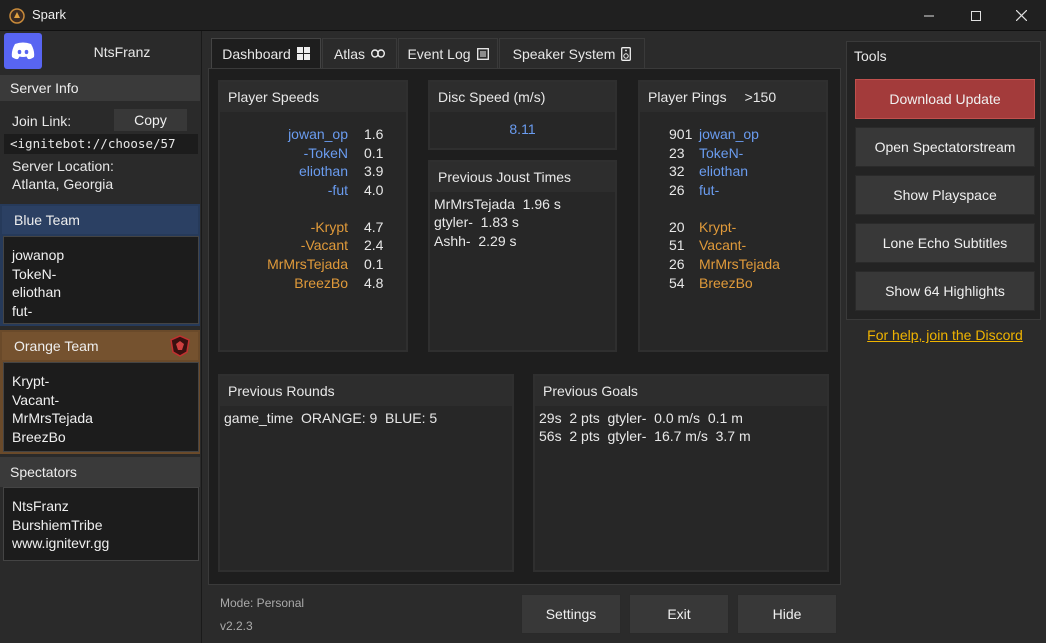  I want to click on previous-goals-panel: Previous Goals, so click(681, 473).